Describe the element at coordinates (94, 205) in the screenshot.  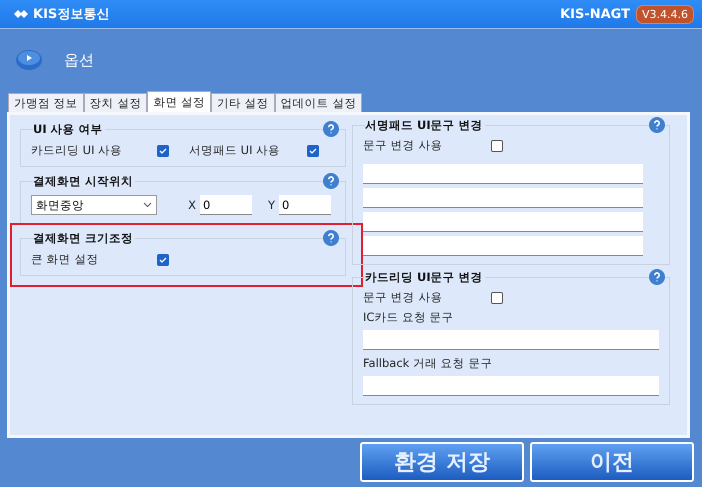
I see `position-select: 화면중앙` at that location.